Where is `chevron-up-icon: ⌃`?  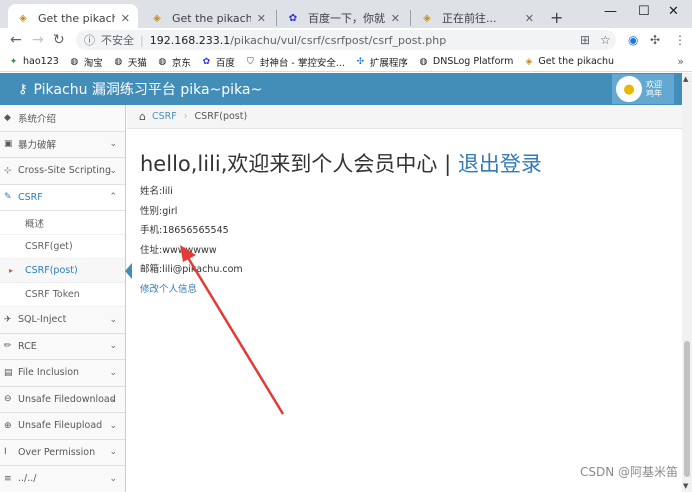 chevron-up-icon: ⌃ is located at coordinates (113, 197).